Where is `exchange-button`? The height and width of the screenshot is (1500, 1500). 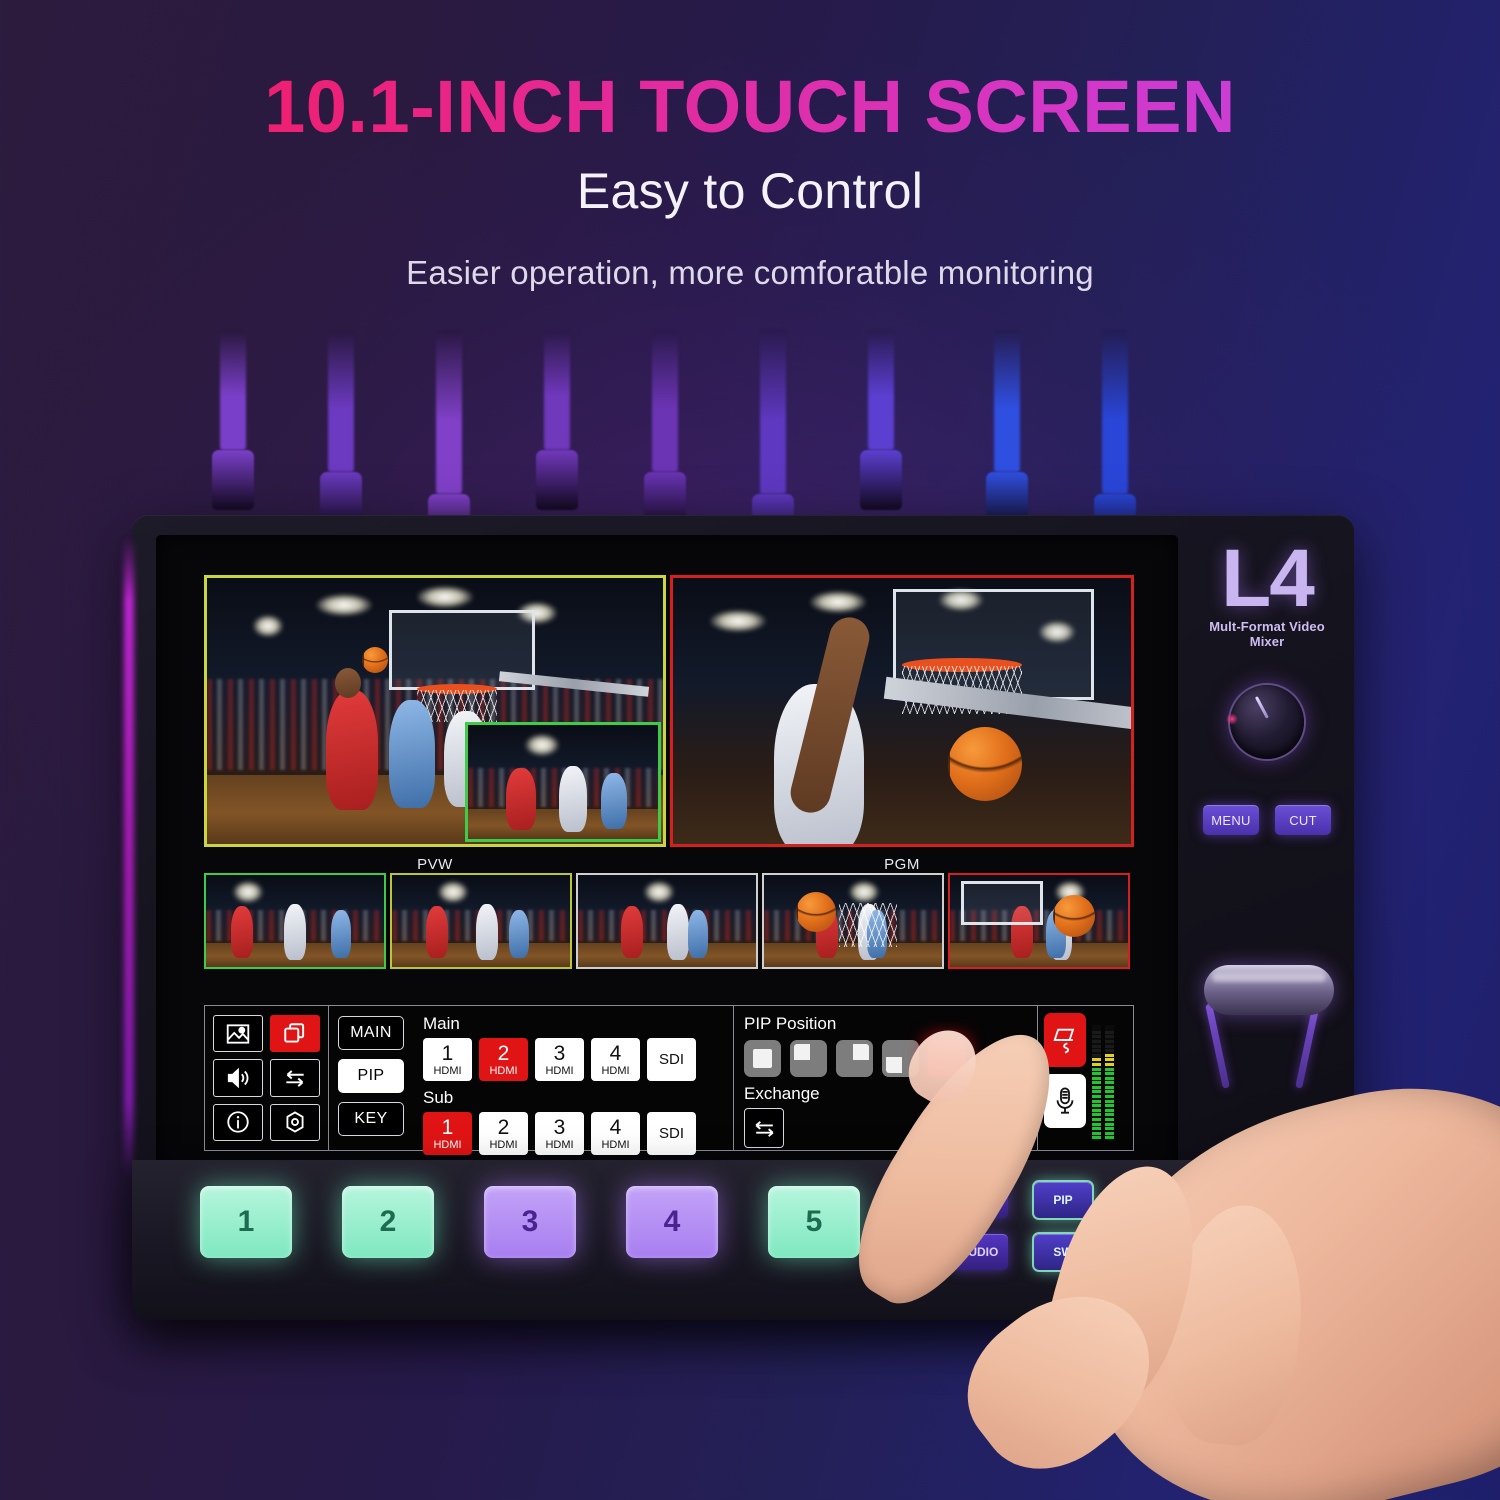 exchange-button is located at coordinates (764, 1128).